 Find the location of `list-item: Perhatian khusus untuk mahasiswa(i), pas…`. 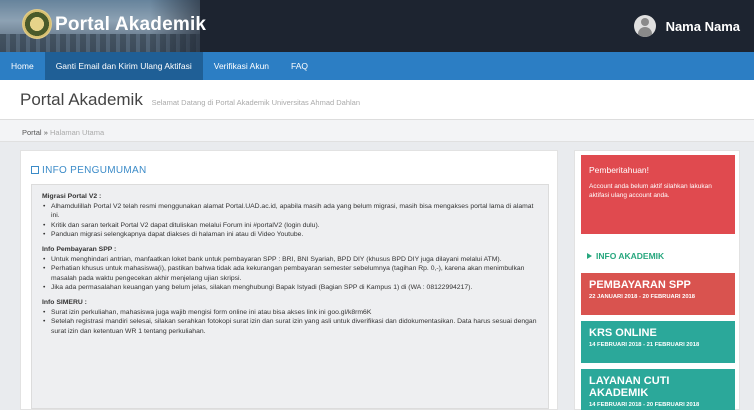

list-item: Perhatian khusus untuk mahasiswa(i), pas… is located at coordinates (290, 273).